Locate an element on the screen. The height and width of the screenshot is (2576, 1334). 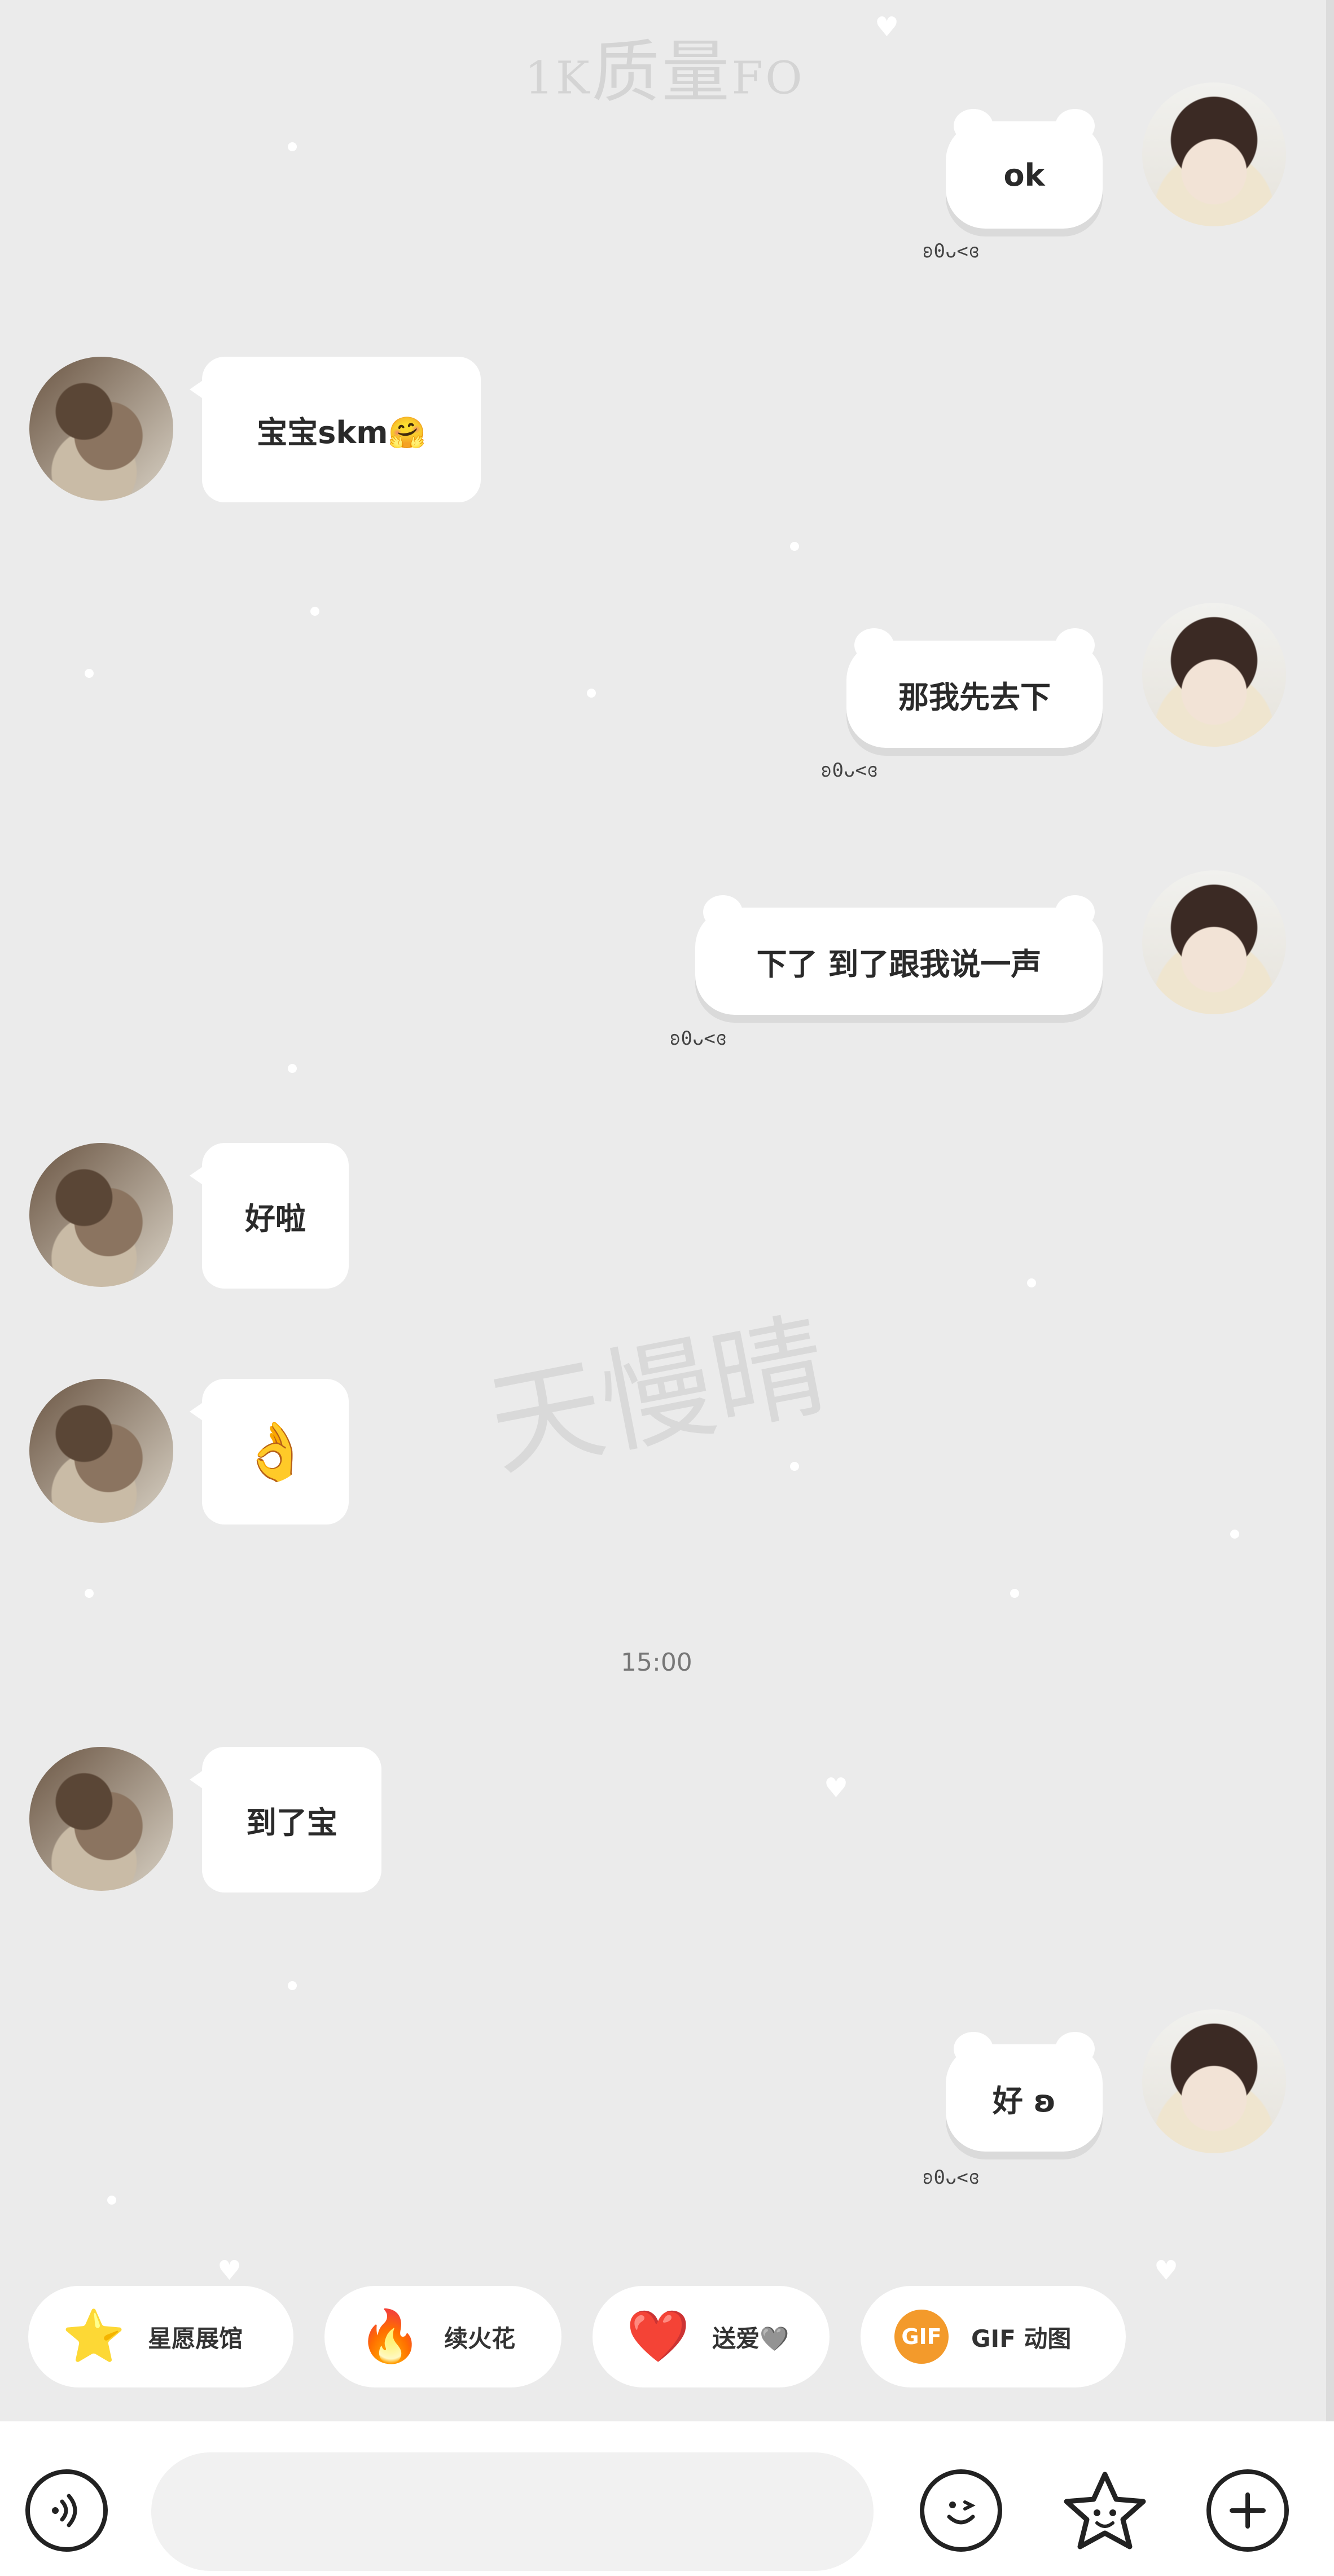
heart-icon: ❤️ is located at coordinates (658, 2336).